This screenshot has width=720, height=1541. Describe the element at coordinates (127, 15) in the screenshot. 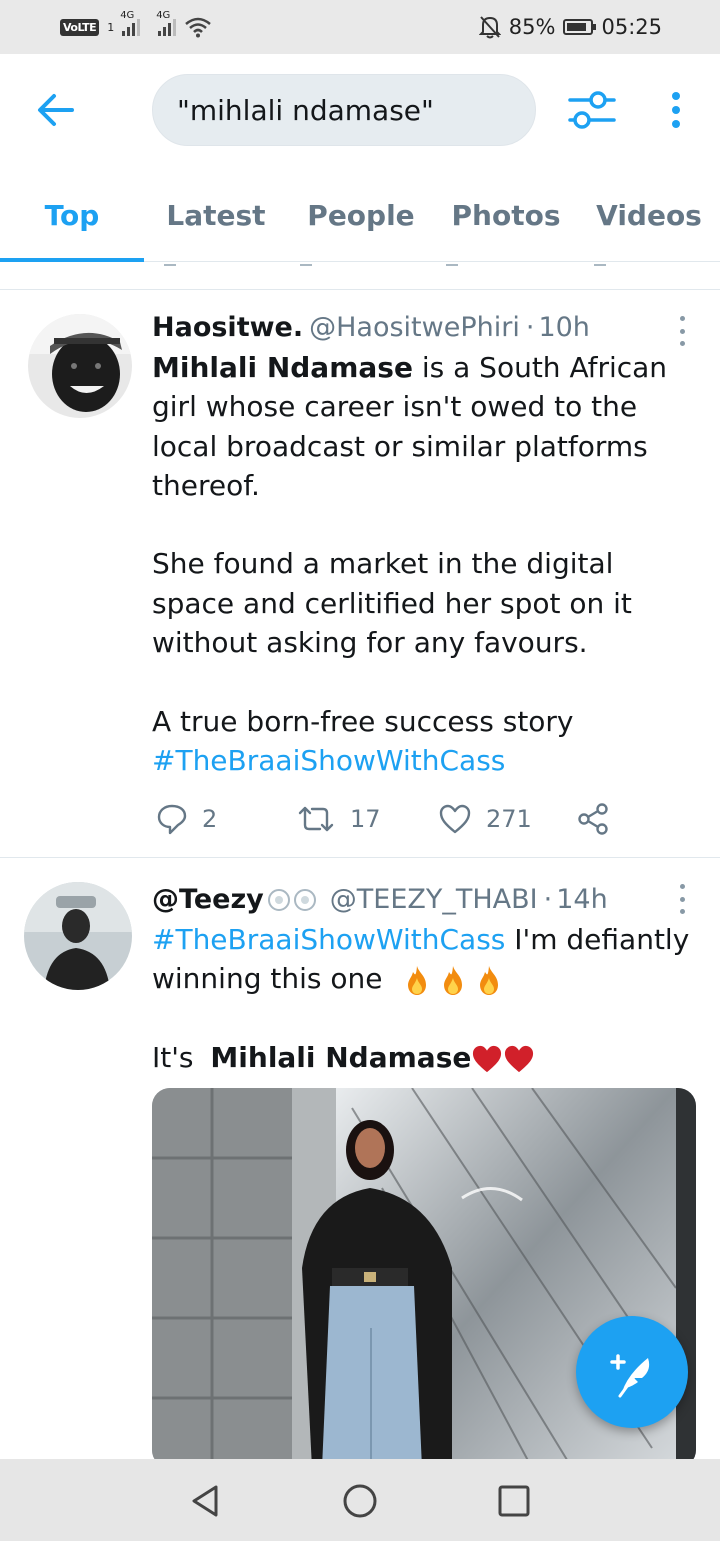

I see `network-type-1: 4G` at that location.